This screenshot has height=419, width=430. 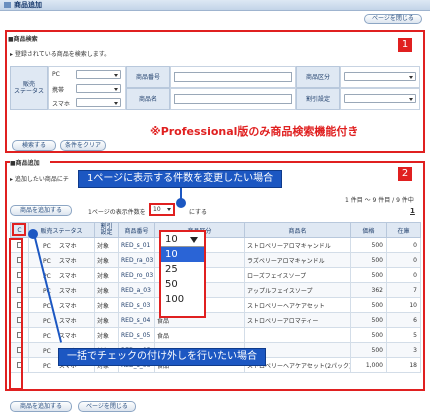 What do you see at coordinates (29, 88) in the screenshot?
I see `status-label: 販売 ステータス` at bounding box center [29, 88].